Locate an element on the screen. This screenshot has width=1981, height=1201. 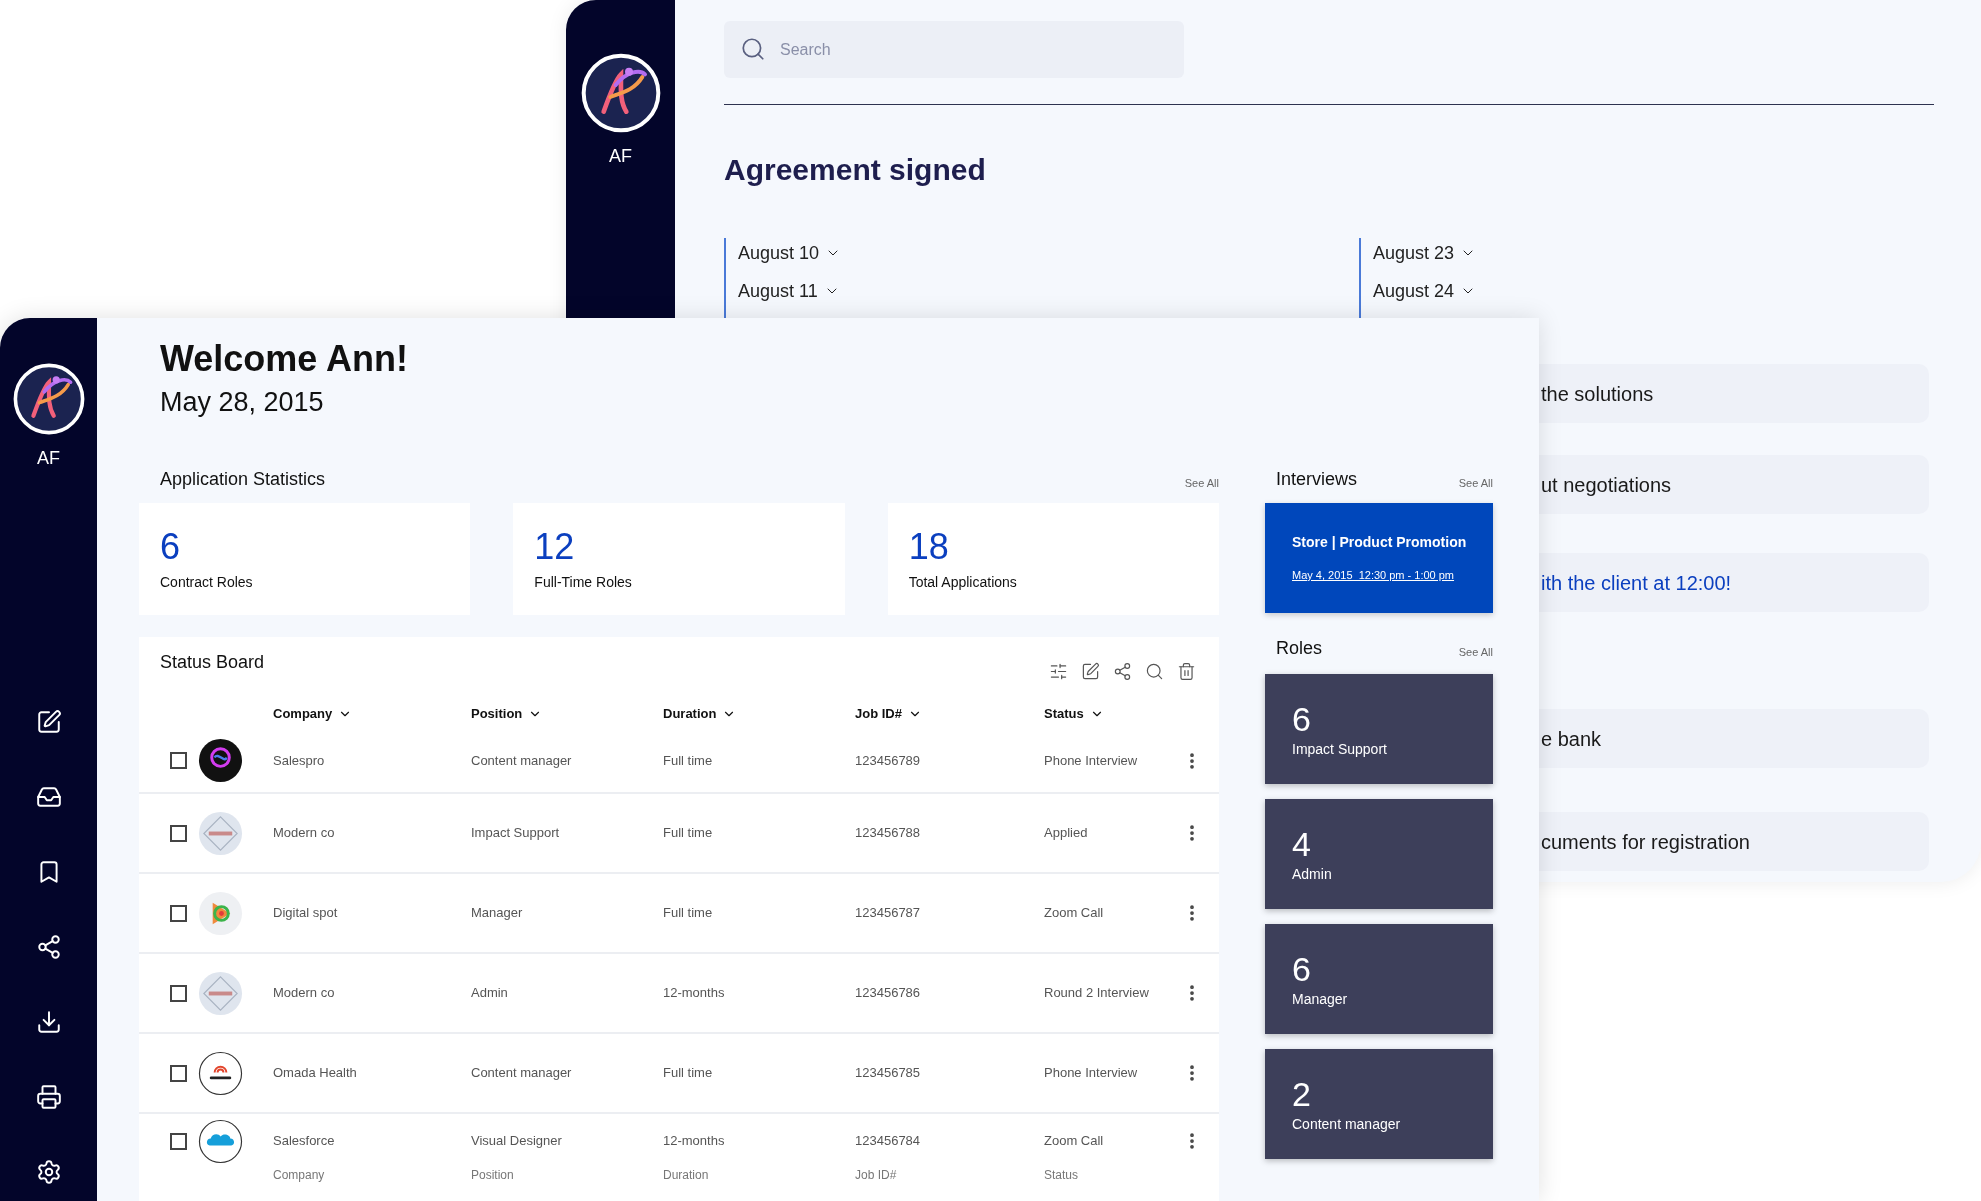
search-field: Search is located at coordinates (954, 49).